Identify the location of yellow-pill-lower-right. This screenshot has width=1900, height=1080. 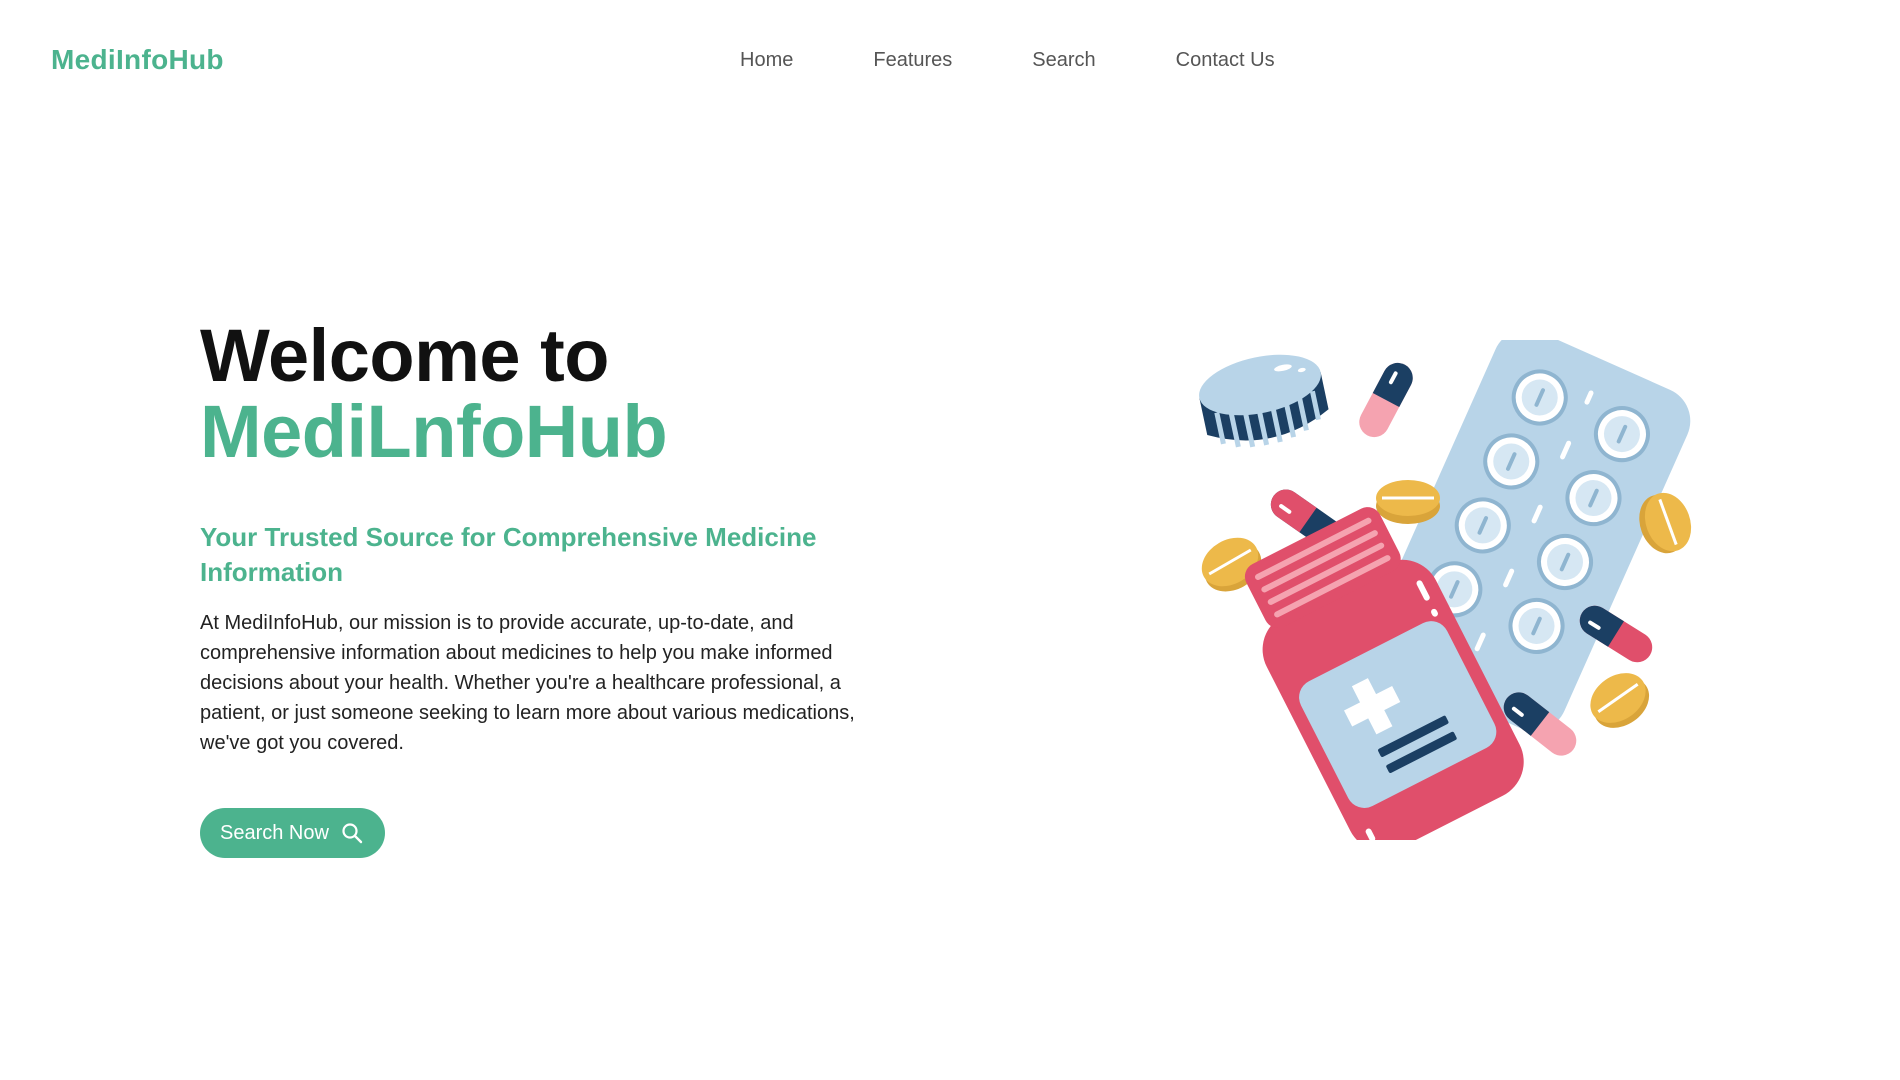
(1620, 700).